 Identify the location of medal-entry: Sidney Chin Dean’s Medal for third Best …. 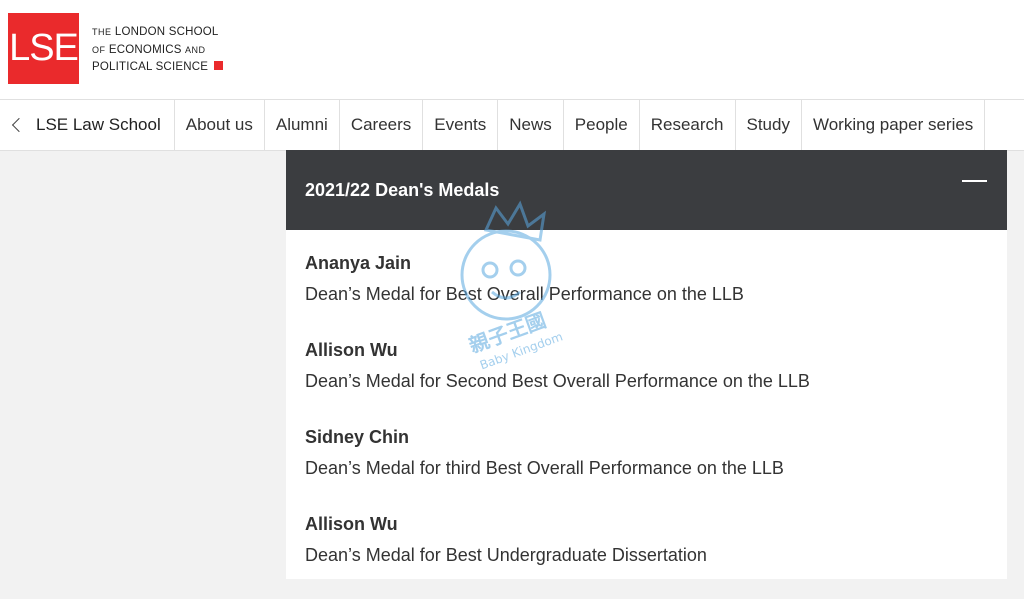
(646, 468).